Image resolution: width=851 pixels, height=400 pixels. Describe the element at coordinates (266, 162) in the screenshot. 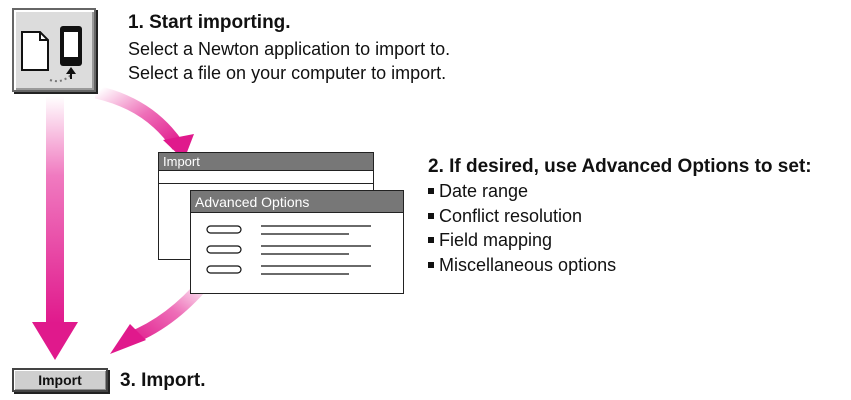

I see `import-window-title: Import` at that location.